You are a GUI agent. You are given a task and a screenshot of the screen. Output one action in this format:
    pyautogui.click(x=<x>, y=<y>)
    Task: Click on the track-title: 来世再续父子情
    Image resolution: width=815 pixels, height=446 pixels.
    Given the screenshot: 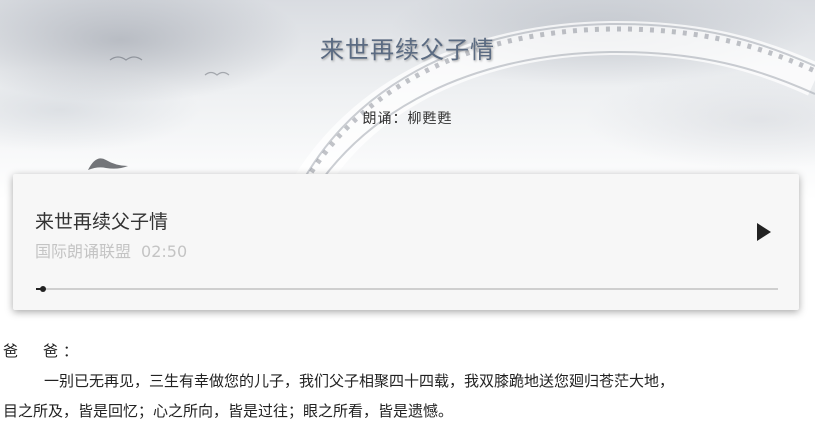 What is the action you would take?
    pyautogui.click(x=102, y=222)
    